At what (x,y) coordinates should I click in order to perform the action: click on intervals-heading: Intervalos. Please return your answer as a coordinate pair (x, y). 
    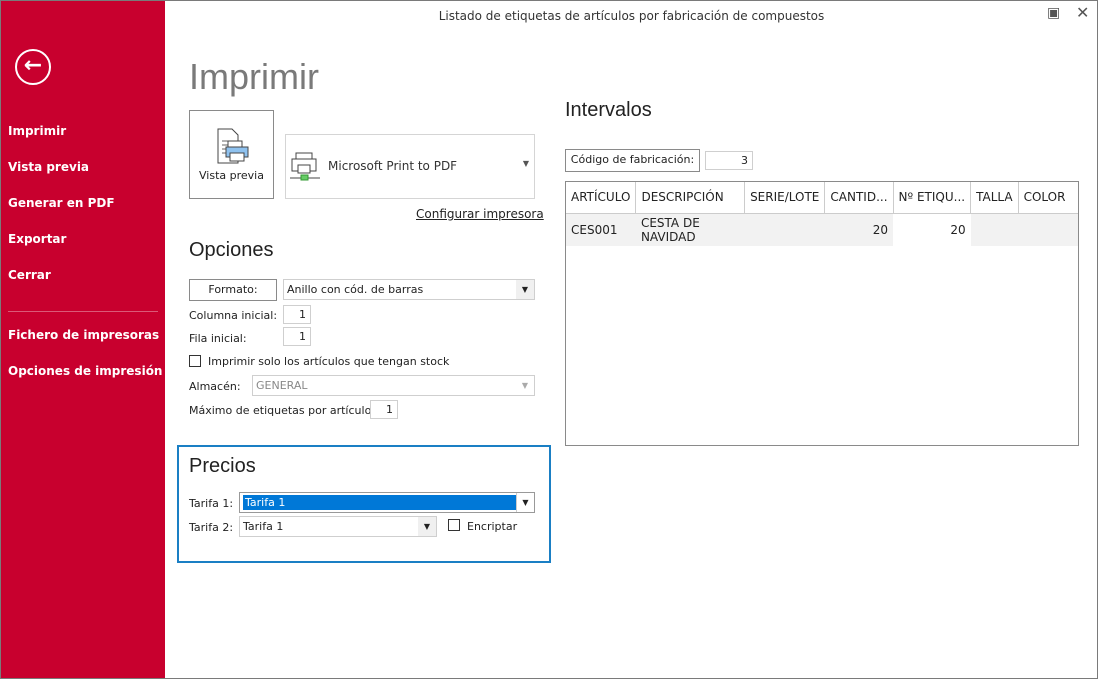
    Looking at the image, I should click on (608, 110).